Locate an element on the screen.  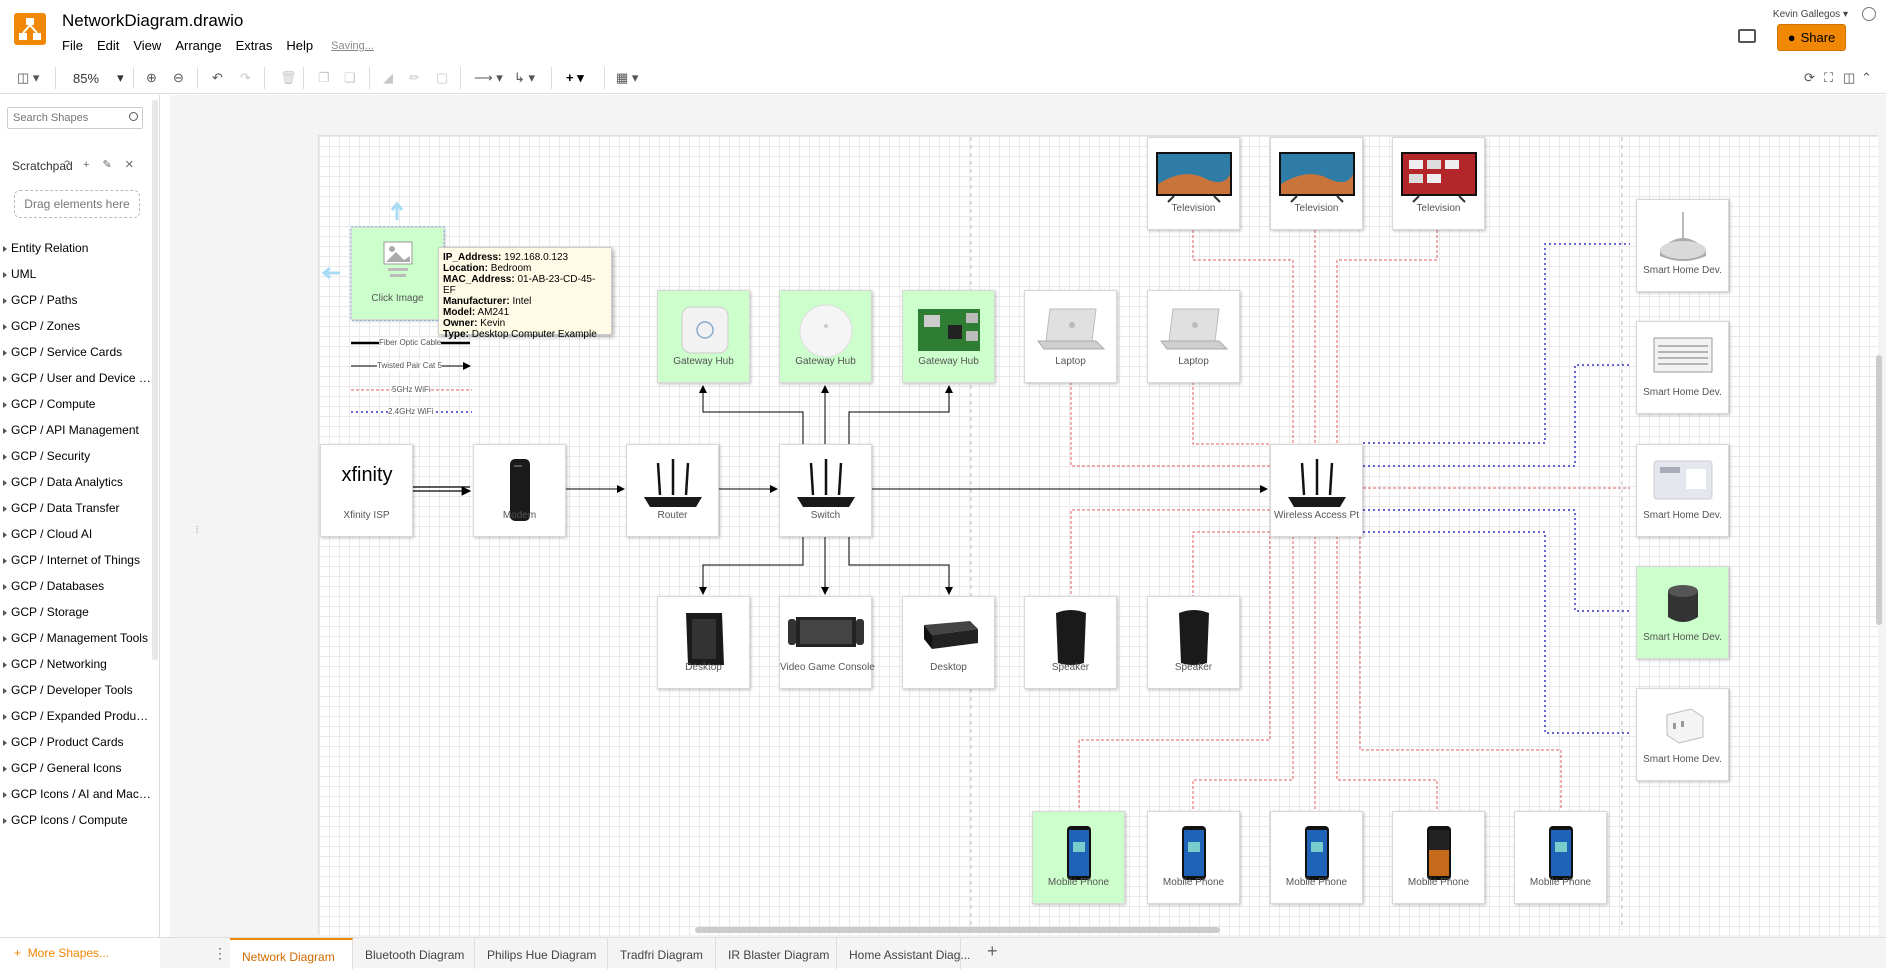
page-tab: Network Diagram is located at coordinates (291, 953).